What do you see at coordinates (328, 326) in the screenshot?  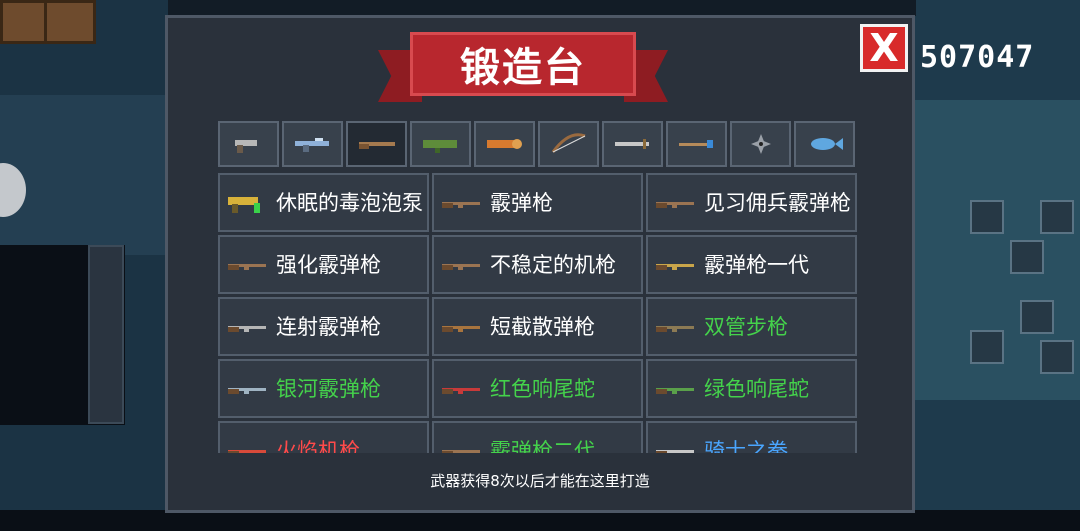 I see `weapon-name: 连射霰弹枪` at bounding box center [328, 326].